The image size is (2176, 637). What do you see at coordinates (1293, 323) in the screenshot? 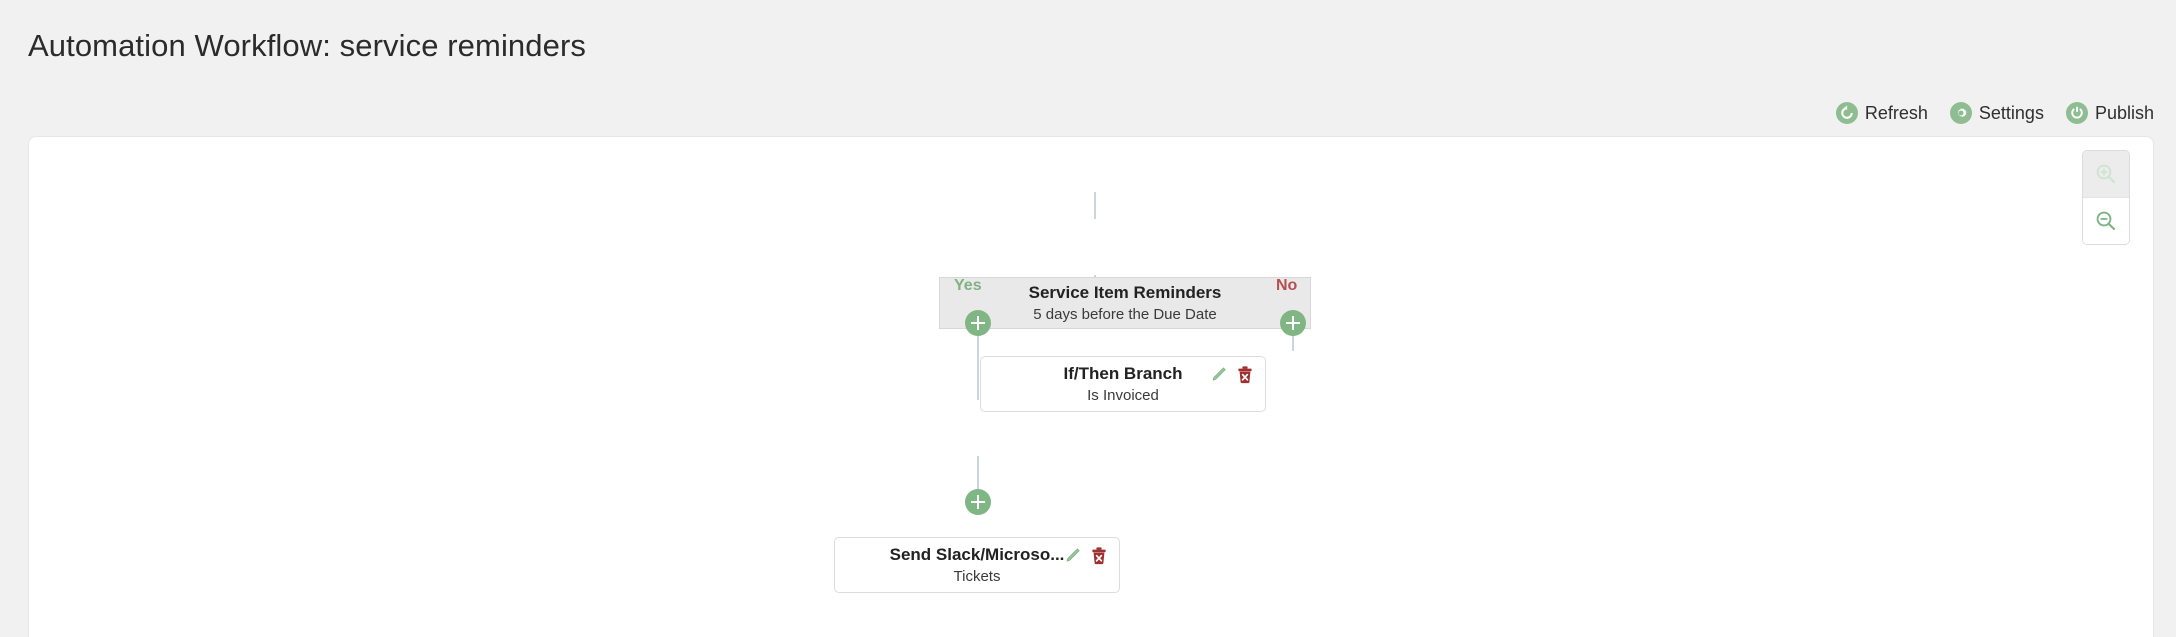
I see `add-node-button-no` at bounding box center [1293, 323].